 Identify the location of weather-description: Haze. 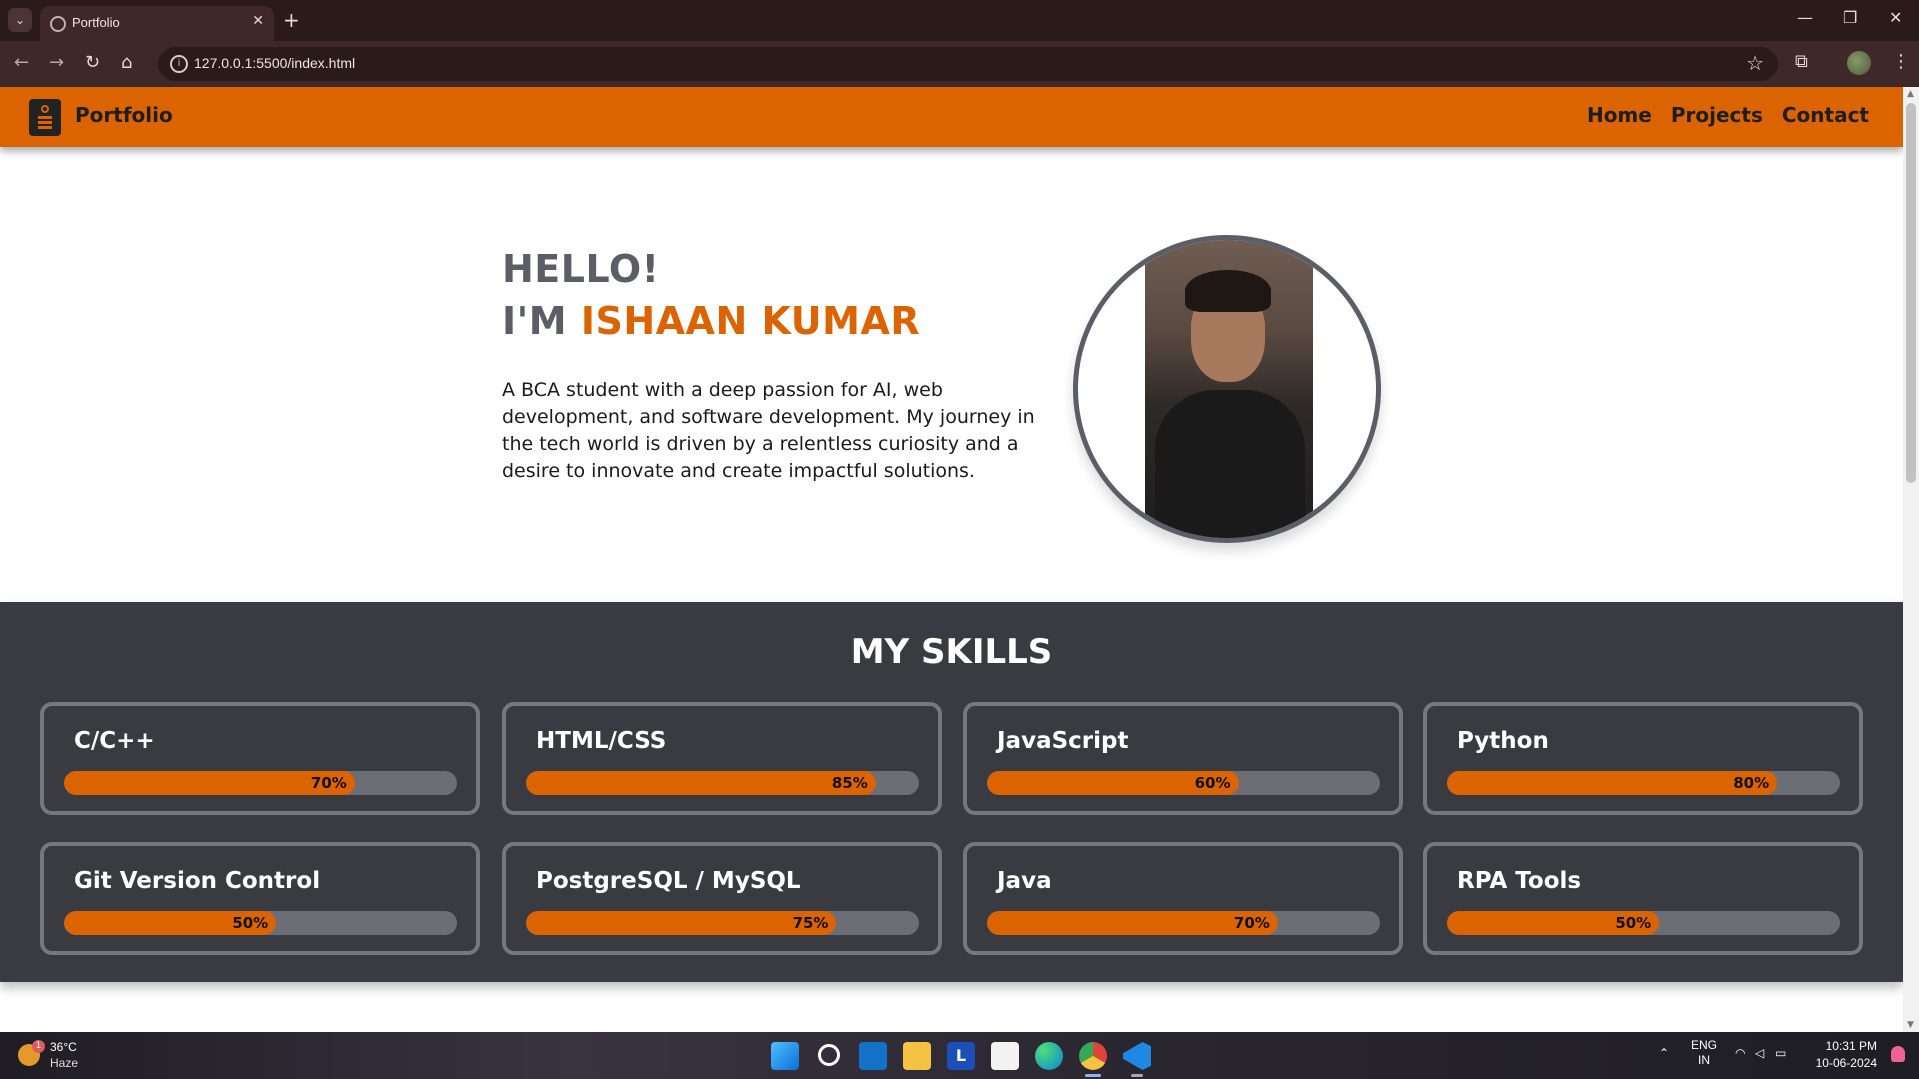
(64, 1063).